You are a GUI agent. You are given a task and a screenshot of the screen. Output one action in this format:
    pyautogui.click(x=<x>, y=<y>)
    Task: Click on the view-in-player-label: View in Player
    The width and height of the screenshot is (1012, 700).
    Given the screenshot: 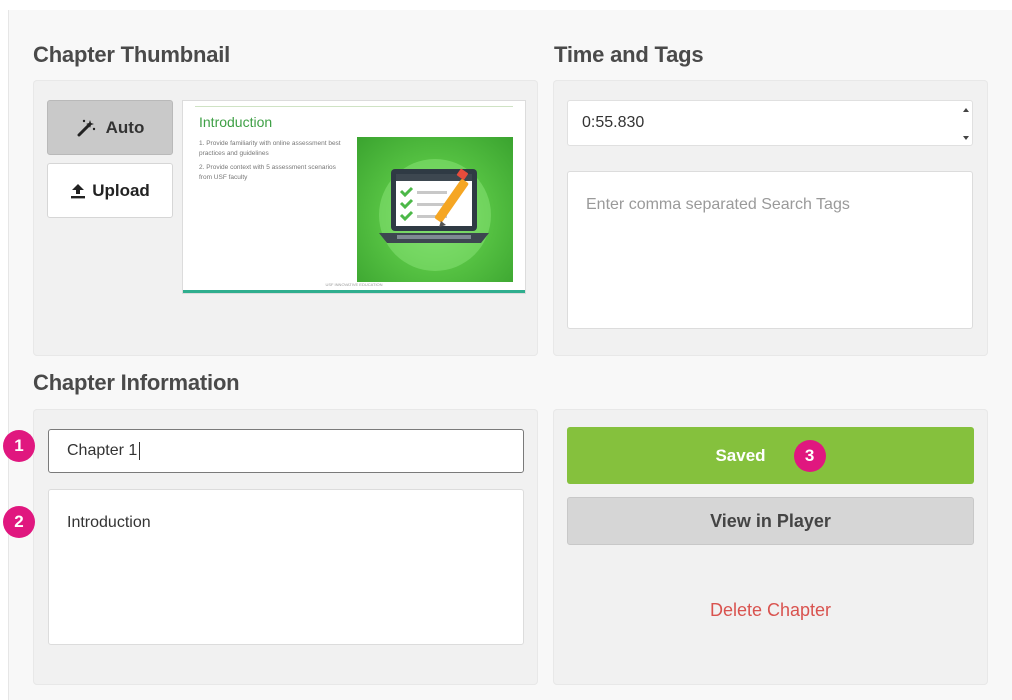 What is the action you would take?
    pyautogui.click(x=770, y=520)
    